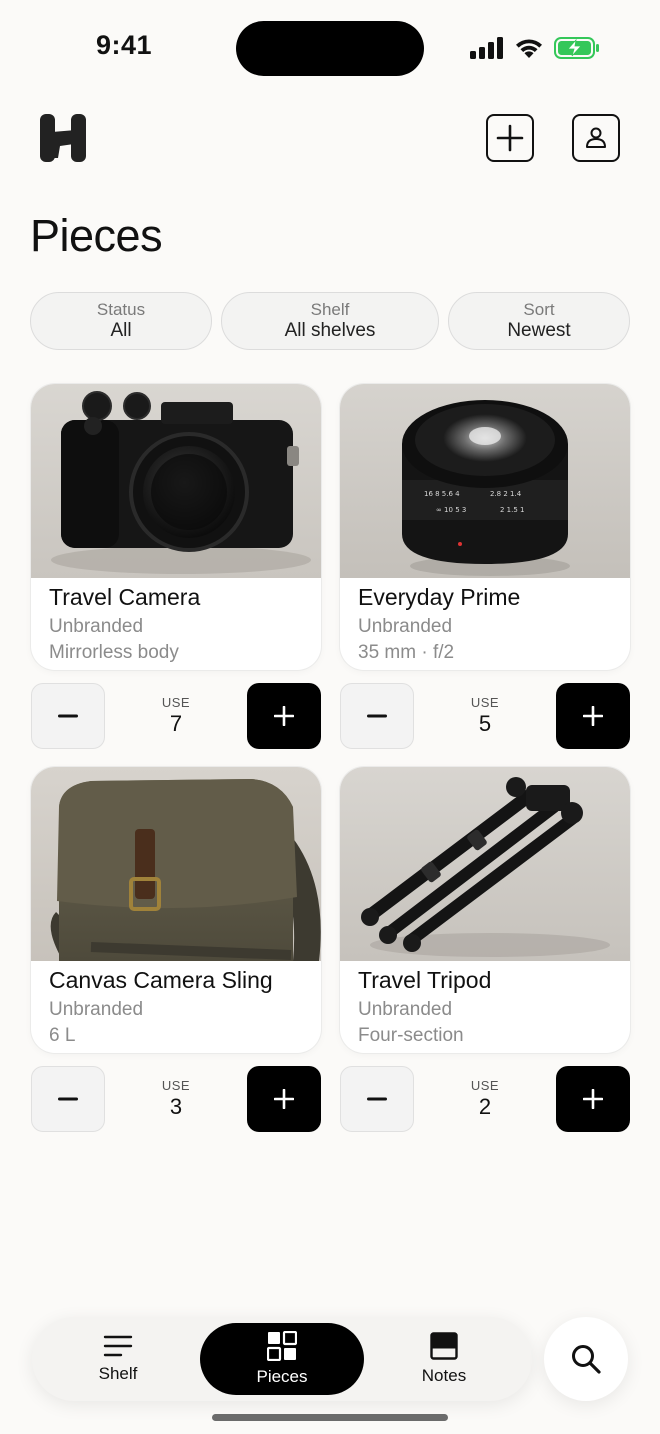 The width and height of the screenshot is (660, 1434). Describe the element at coordinates (63, 138) in the screenshot. I see `app-logo` at that location.